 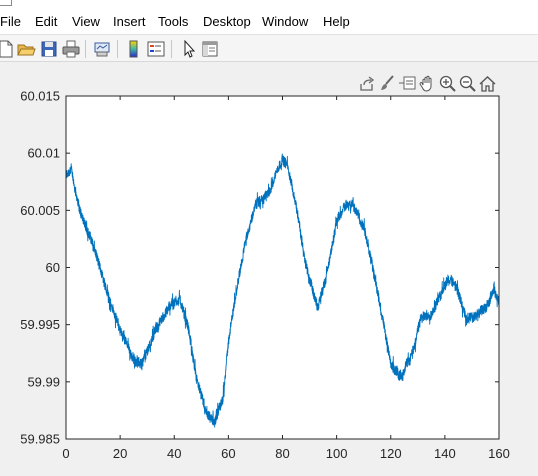 What do you see at coordinates (6, 3) in the screenshot?
I see `figure-window-icon` at bounding box center [6, 3].